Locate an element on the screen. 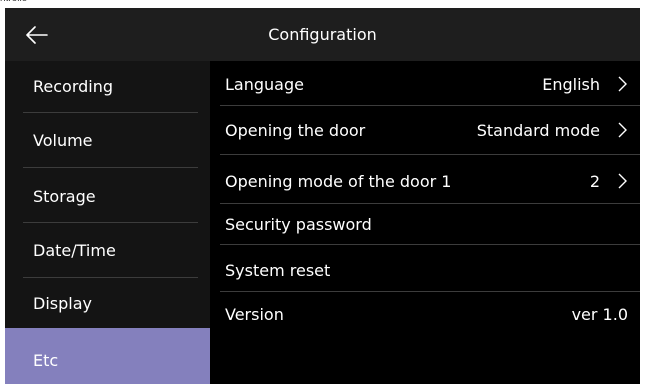  sidebar-item-display: Display is located at coordinates (107, 303).